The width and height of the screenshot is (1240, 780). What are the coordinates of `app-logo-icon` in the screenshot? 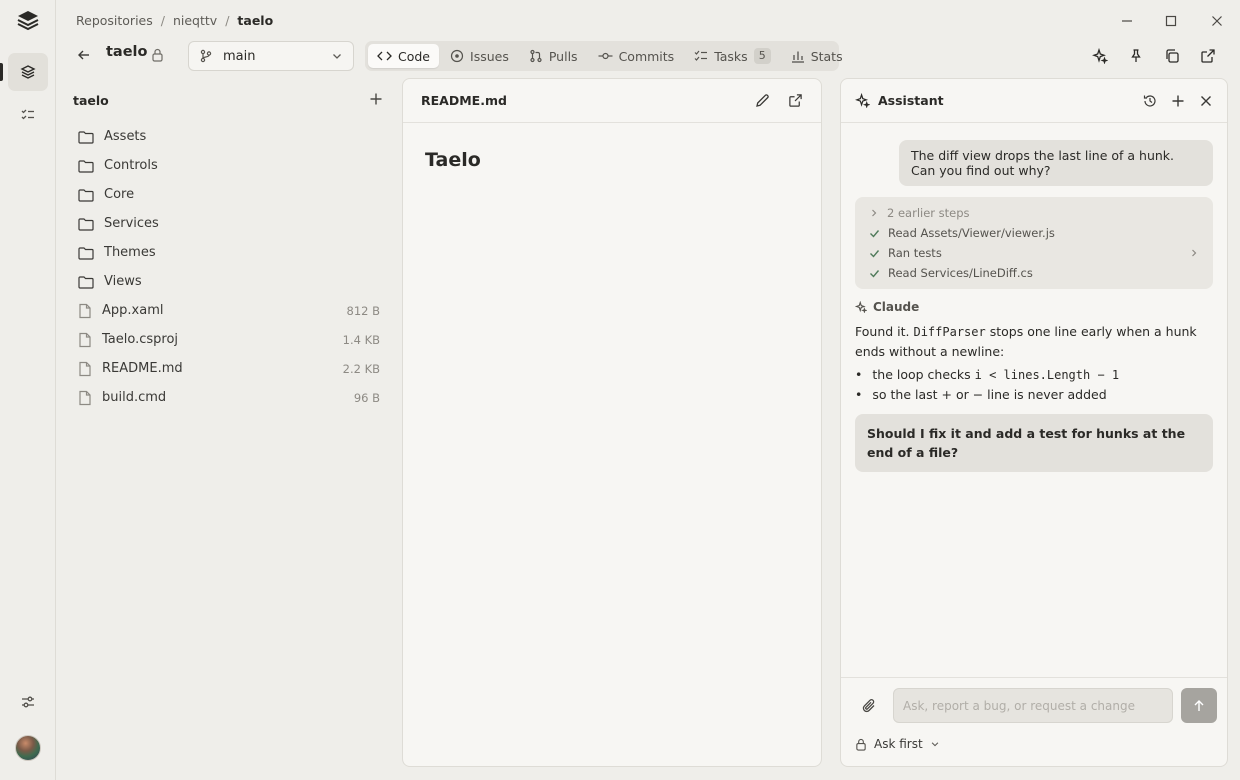 It's located at (28, 20).